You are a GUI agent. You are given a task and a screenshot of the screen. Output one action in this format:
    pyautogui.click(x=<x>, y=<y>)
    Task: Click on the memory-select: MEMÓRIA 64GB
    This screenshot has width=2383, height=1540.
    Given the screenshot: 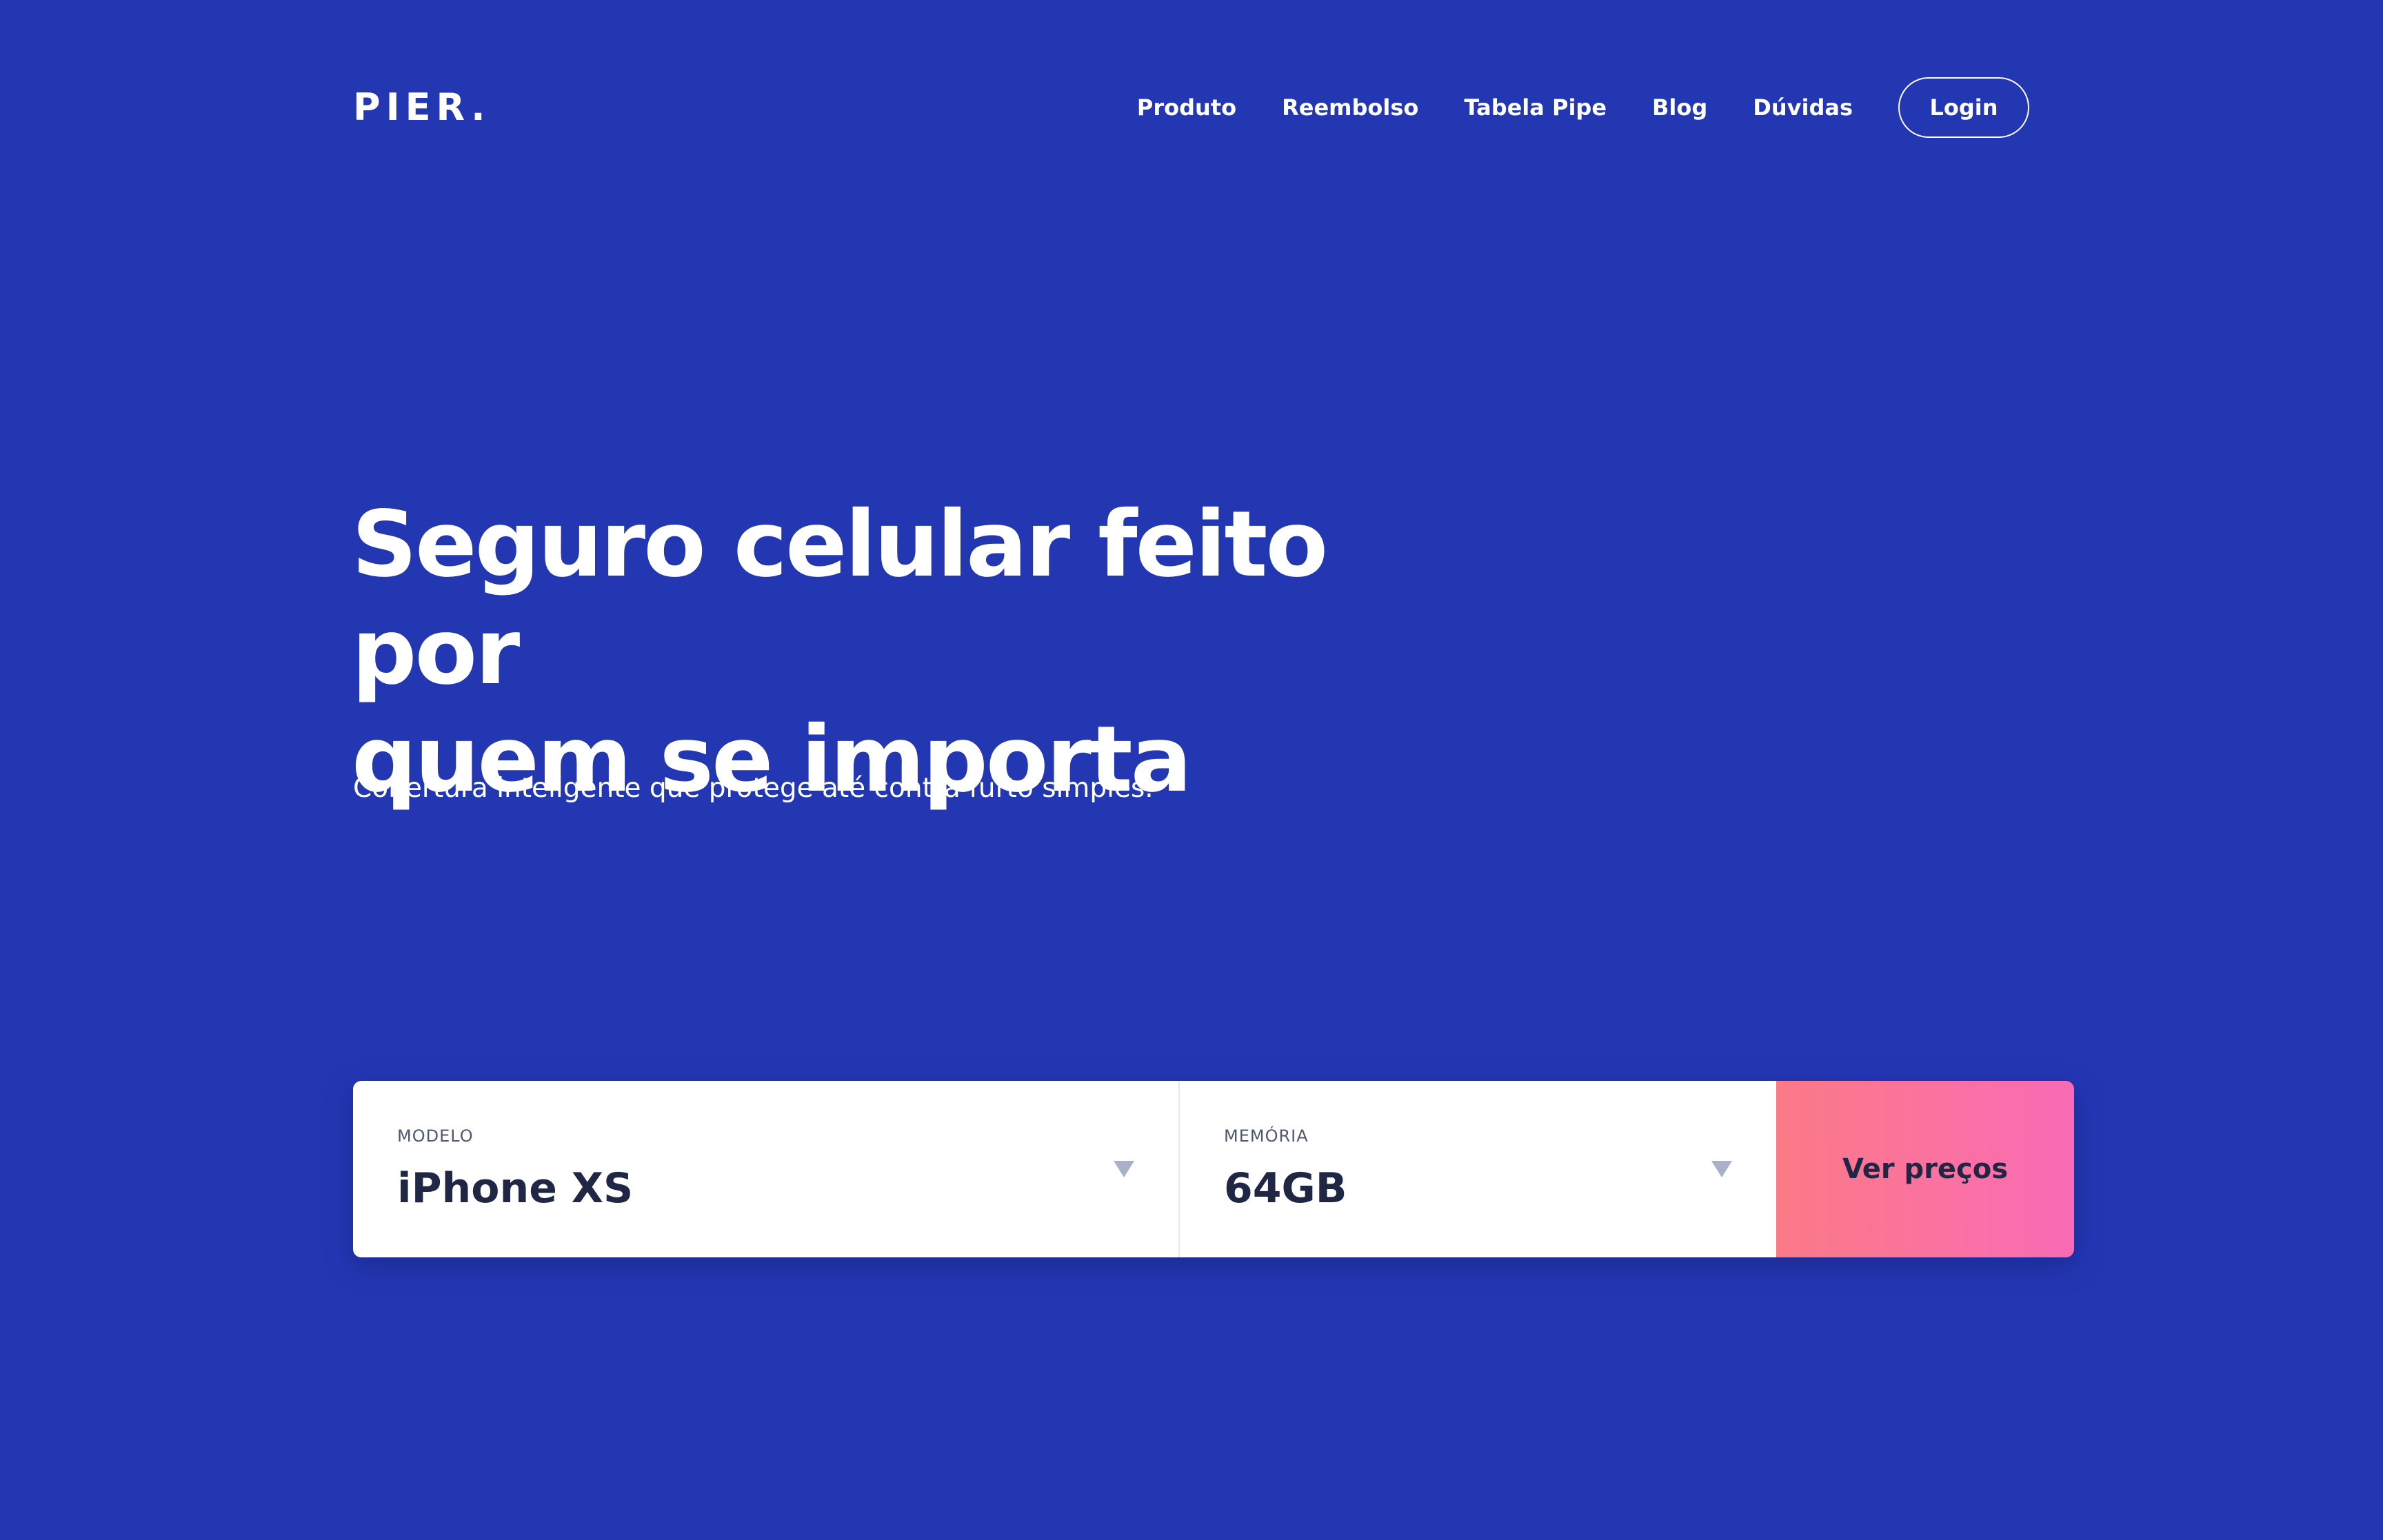 What is the action you would take?
    pyautogui.click(x=1478, y=1169)
    